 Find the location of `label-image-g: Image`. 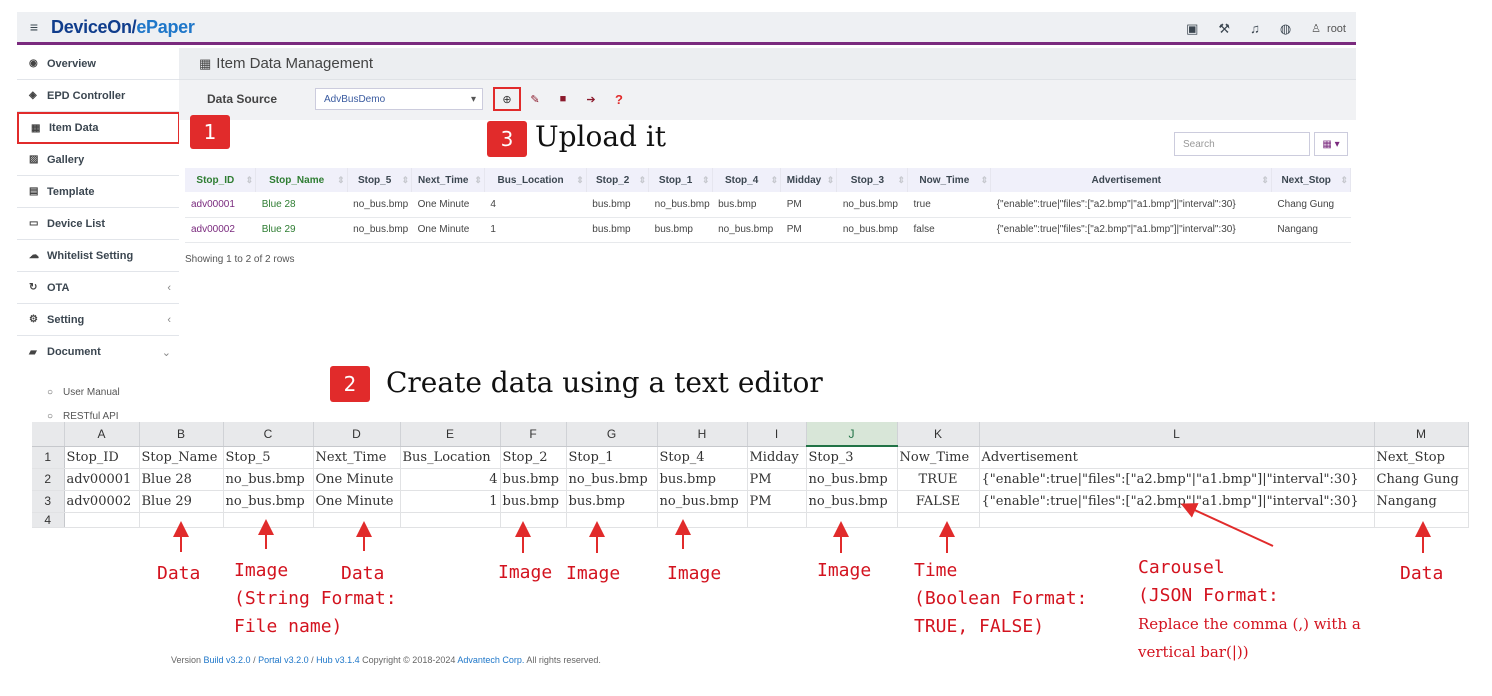

label-image-g: Image is located at coordinates (593, 573).